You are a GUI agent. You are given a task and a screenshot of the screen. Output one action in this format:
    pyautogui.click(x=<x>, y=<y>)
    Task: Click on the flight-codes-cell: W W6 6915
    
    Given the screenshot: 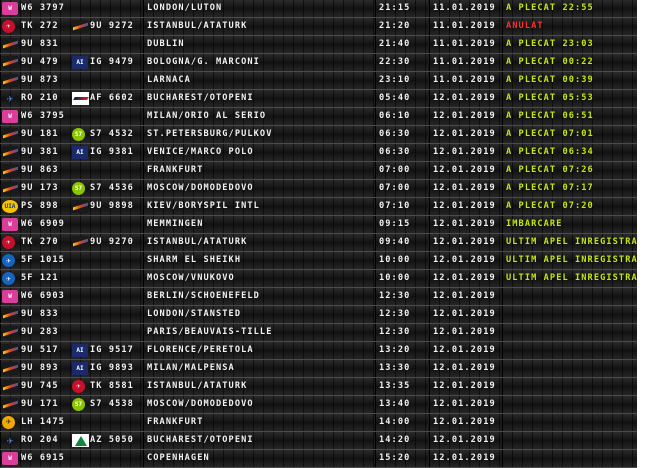 What is the action you would take?
    pyautogui.click(x=71, y=458)
    